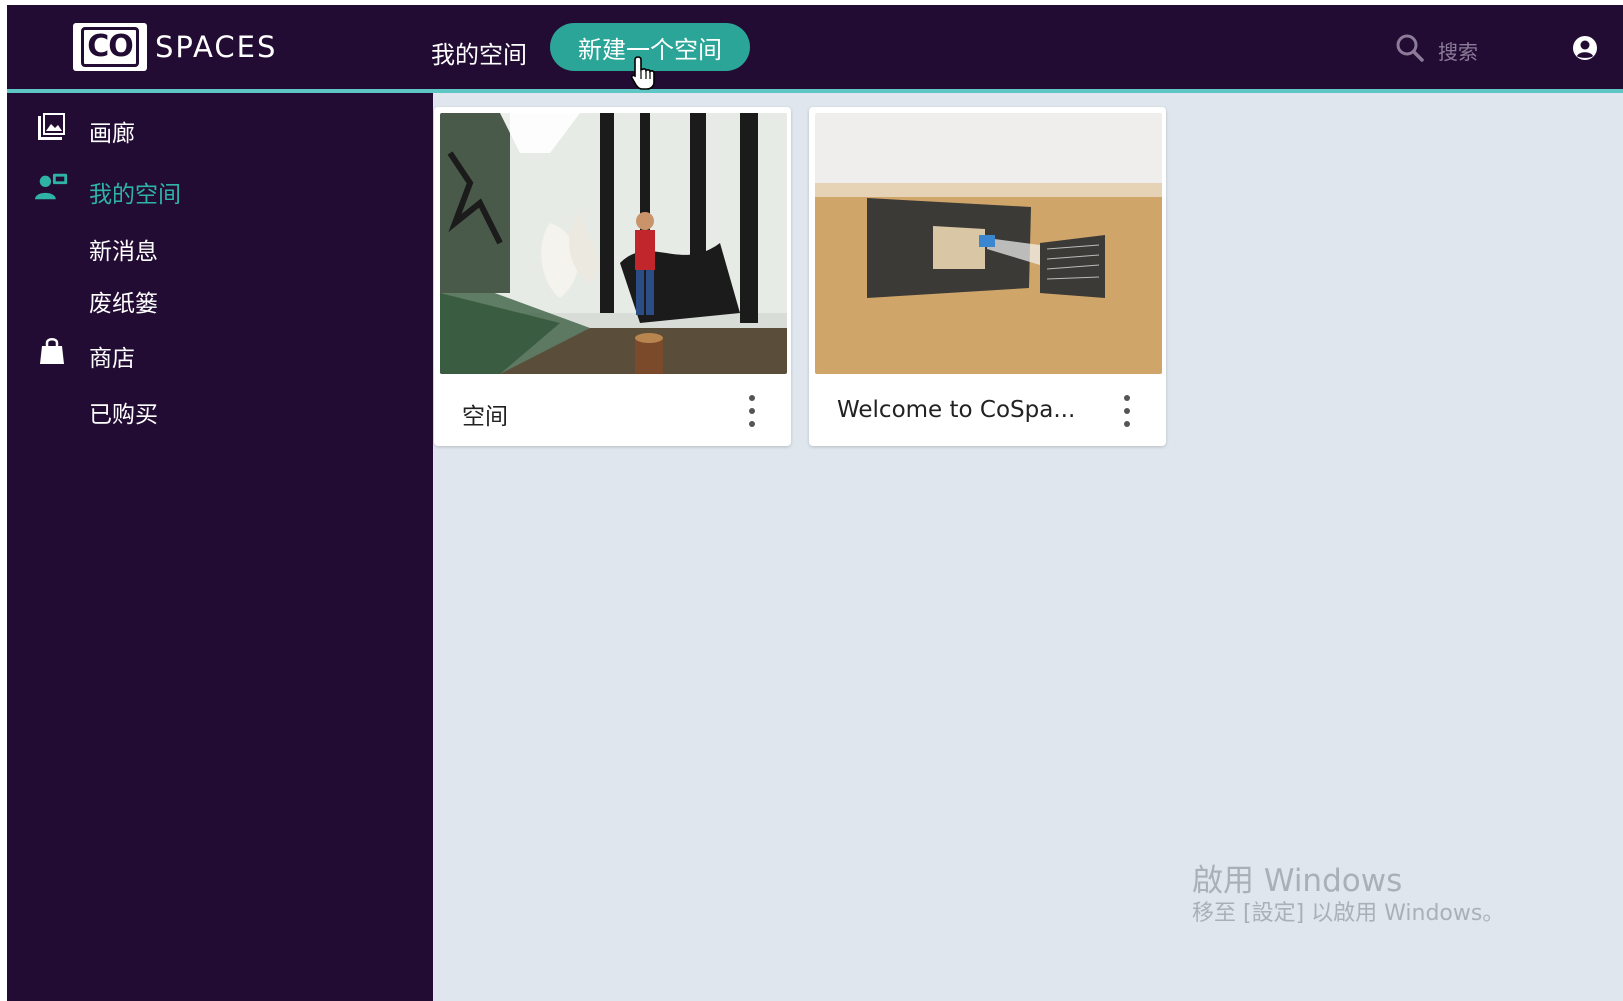  I want to click on top-bar: CO SPACES 我的空间 新建一个空间 搜索, so click(815, 49).